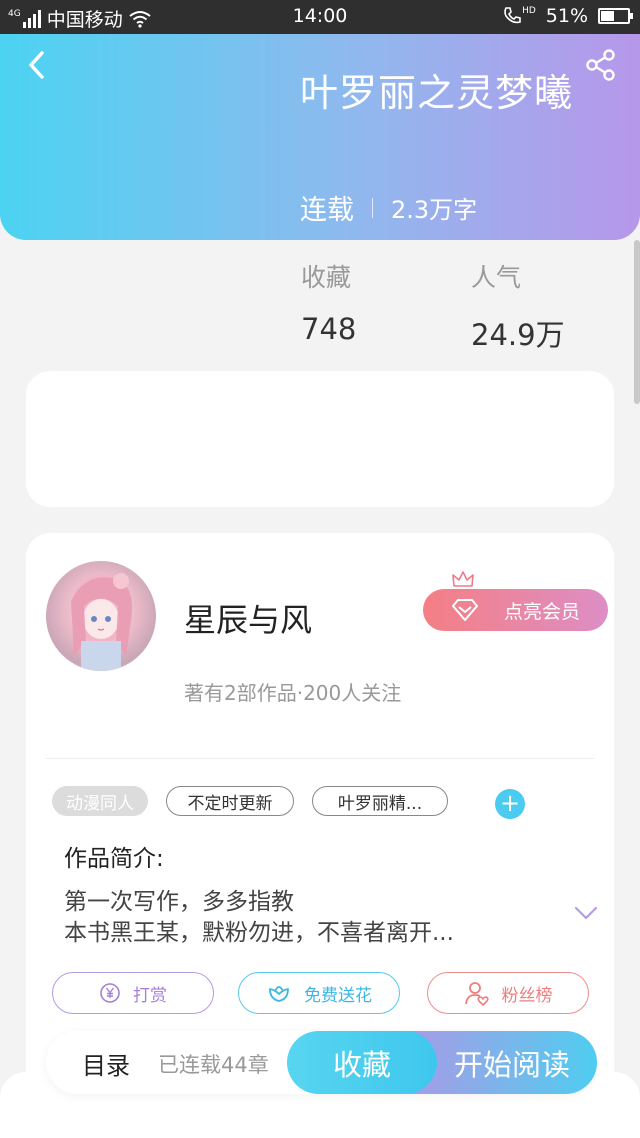 Image resolution: width=640 pixels, height=1138 pixels. Describe the element at coordinates (150, 995) in the screenshot. I see `reward-label: 打赏` at that location.